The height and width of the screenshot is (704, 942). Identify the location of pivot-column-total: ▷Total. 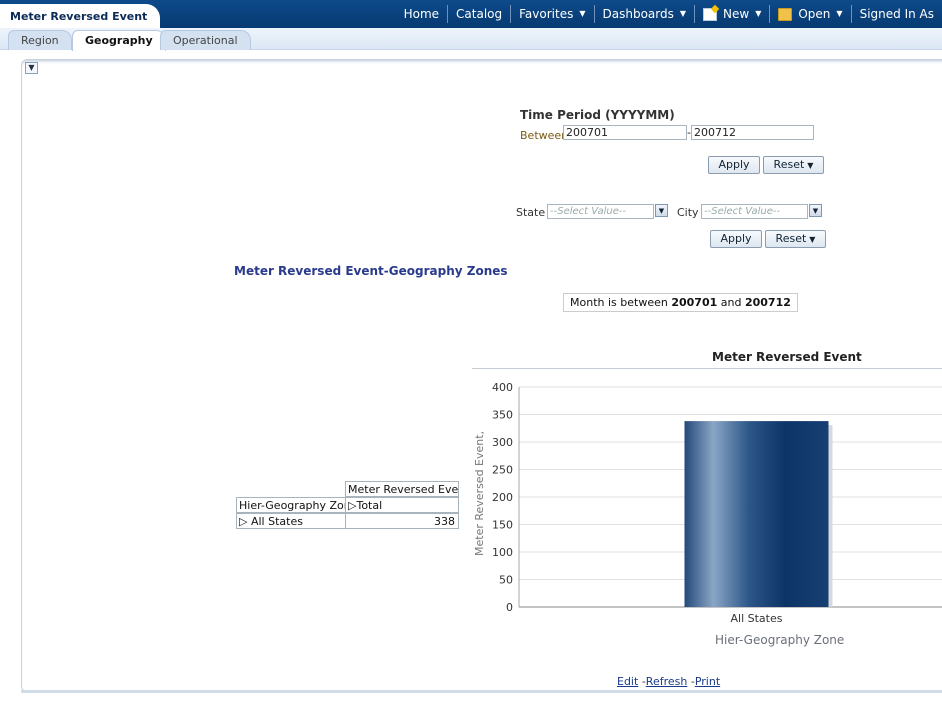
(402, 505).